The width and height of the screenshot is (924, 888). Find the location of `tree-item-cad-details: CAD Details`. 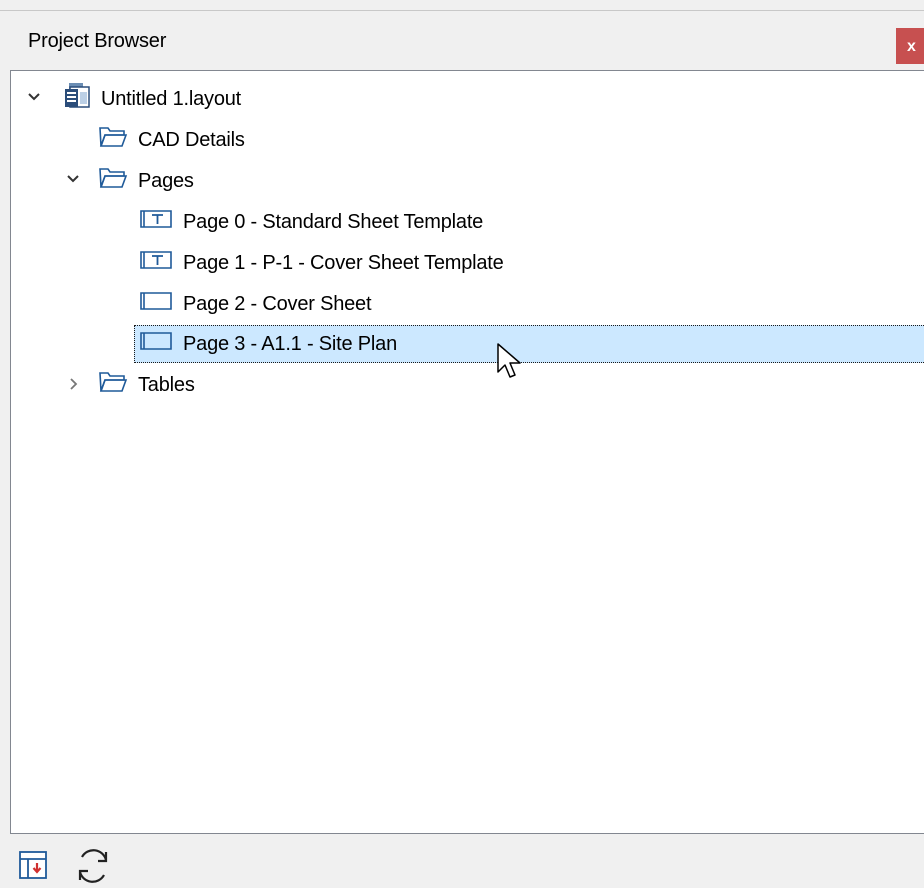

tree-item-cad-details: CAD Details is located at coordinates (171, 140).